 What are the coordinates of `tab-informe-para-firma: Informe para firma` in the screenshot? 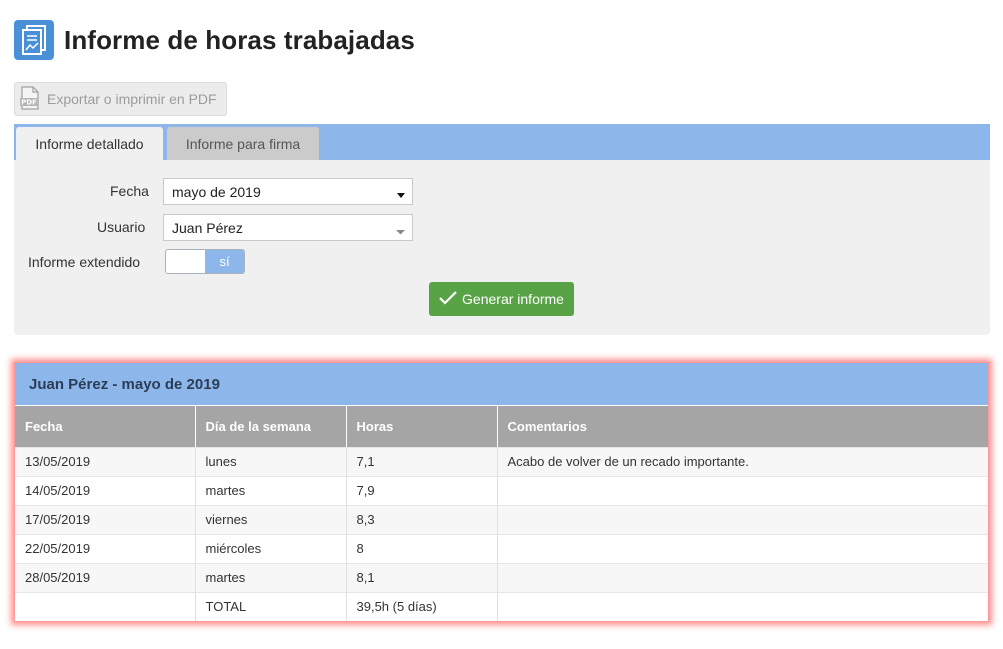 It's located at (243, 143).